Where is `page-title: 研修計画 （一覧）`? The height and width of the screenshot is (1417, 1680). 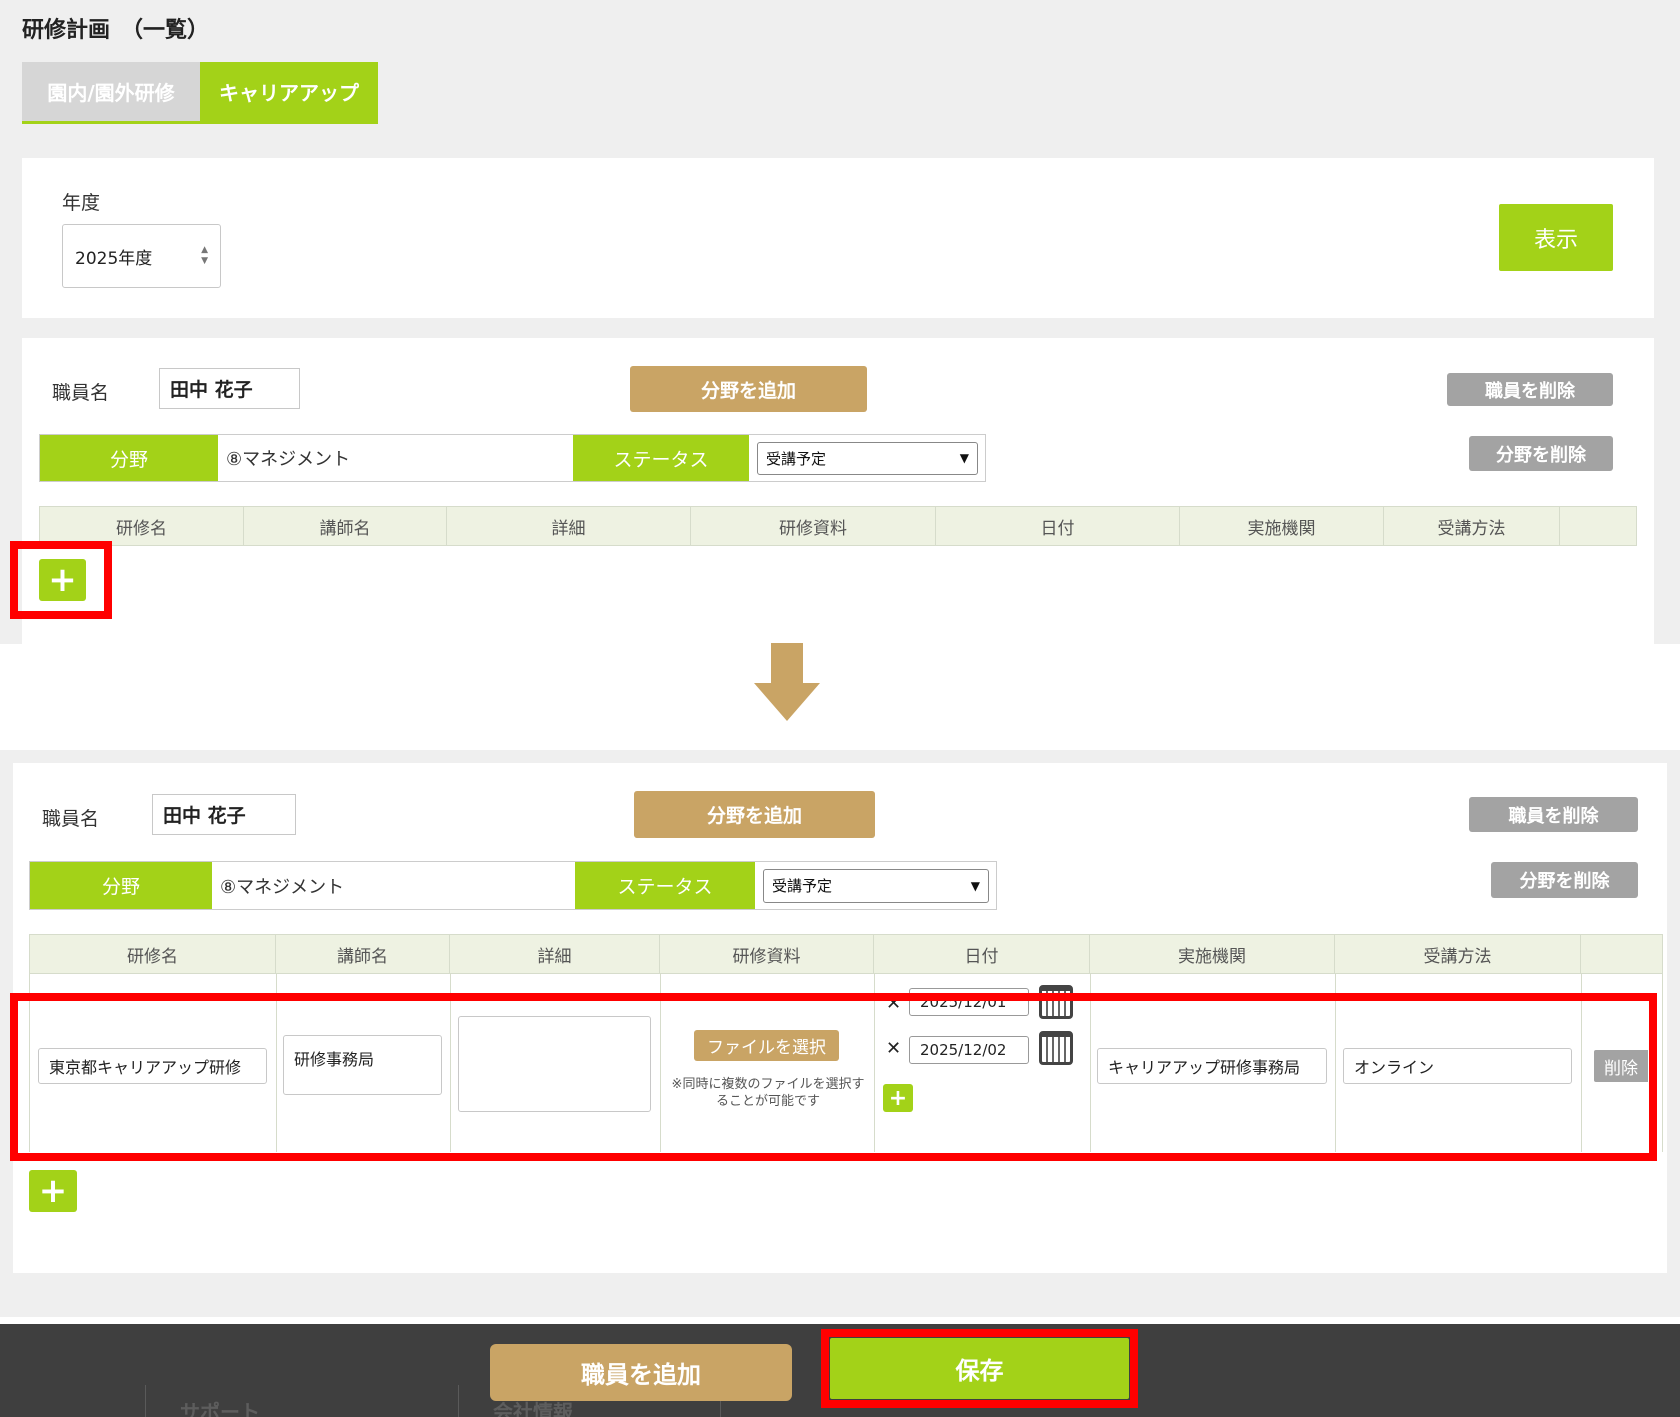
page-title: 研修計画 （一覧） is located at coordinates (116, 30).